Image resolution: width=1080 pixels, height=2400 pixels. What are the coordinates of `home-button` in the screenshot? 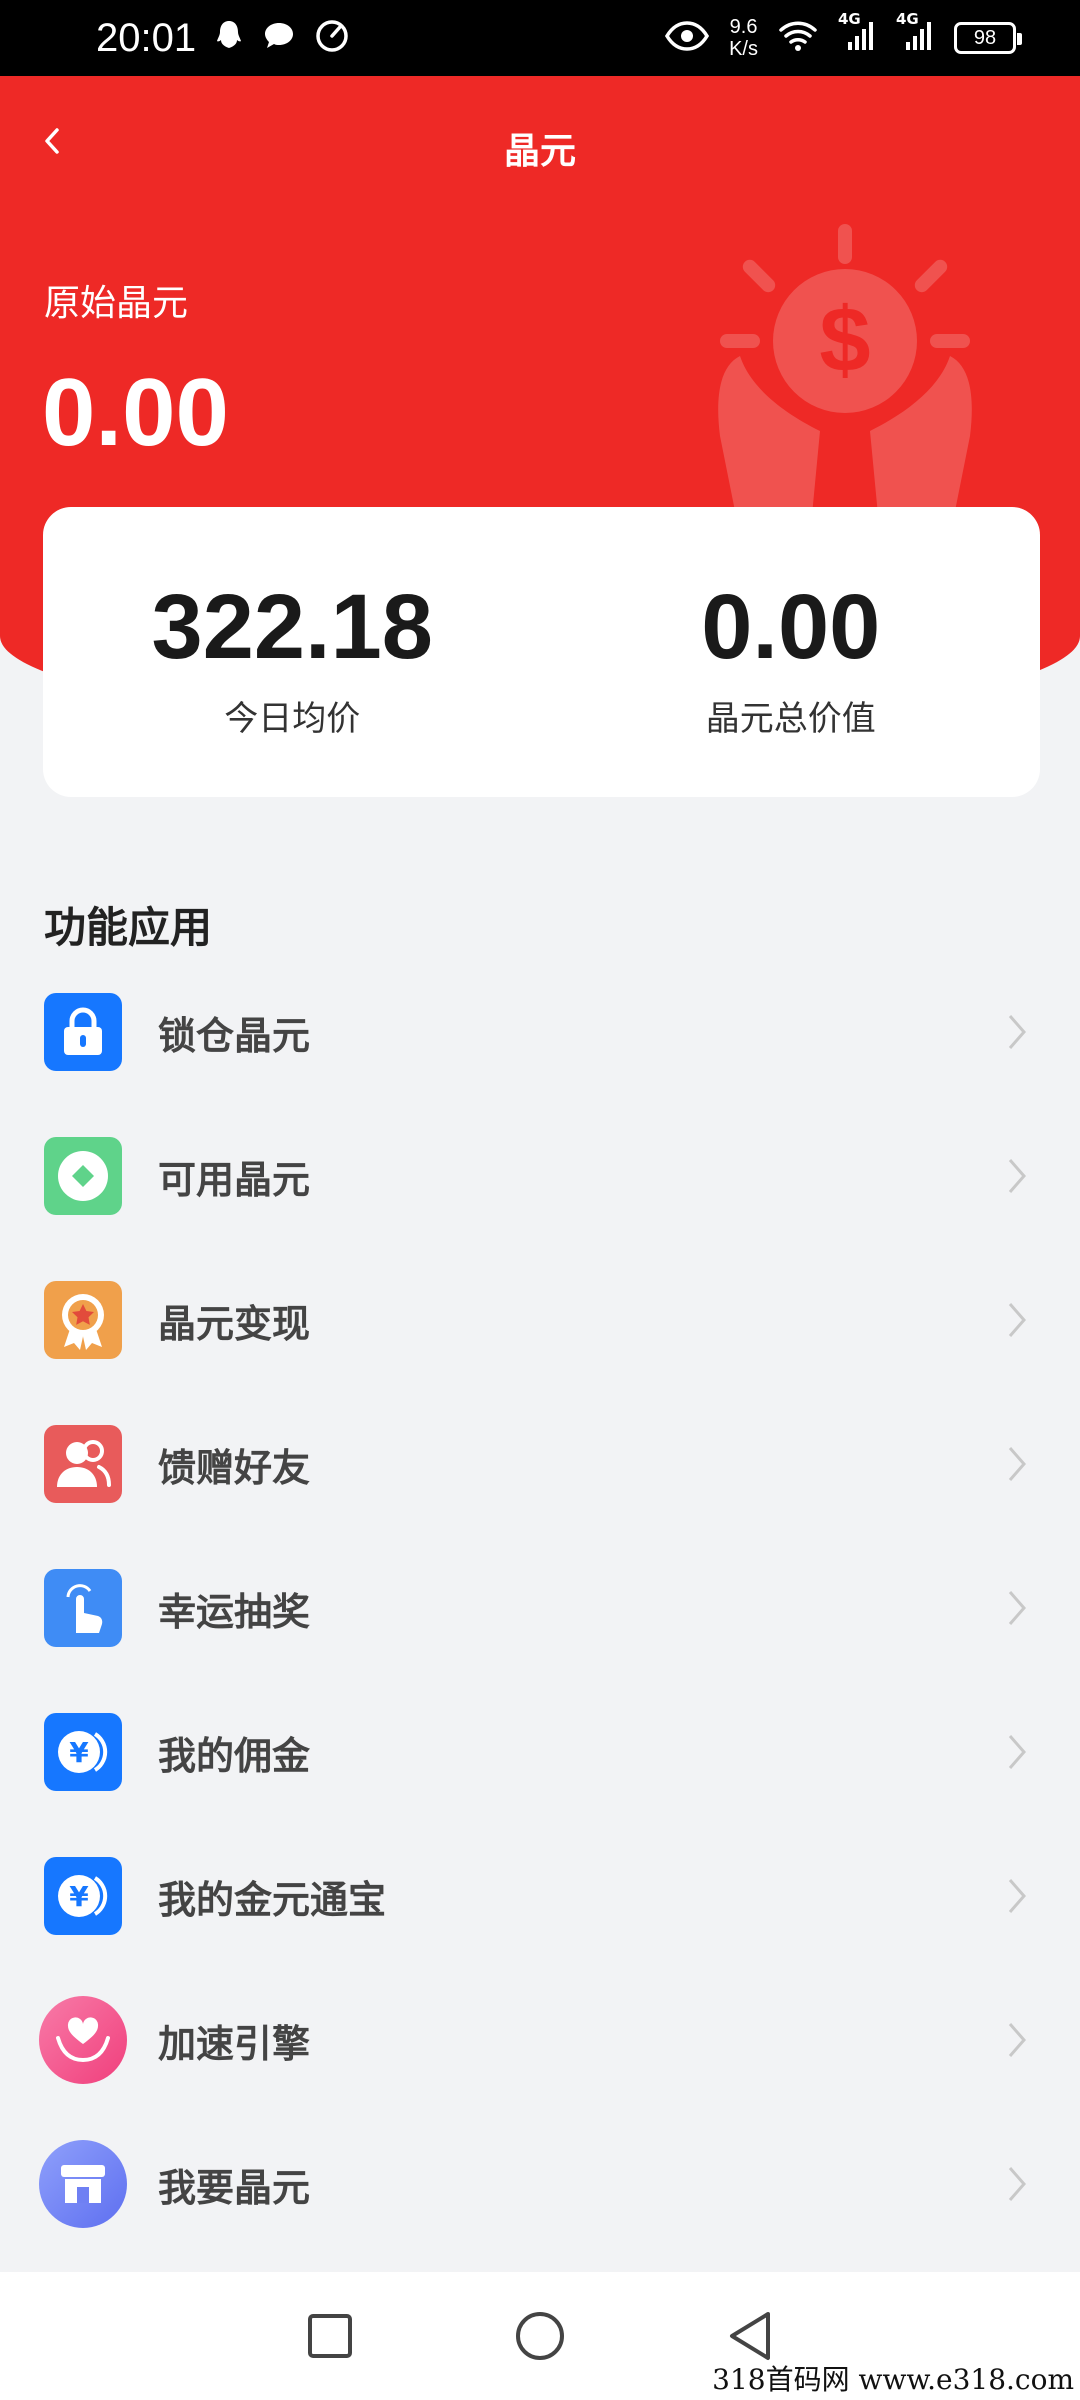 It's located at (540, 2336).